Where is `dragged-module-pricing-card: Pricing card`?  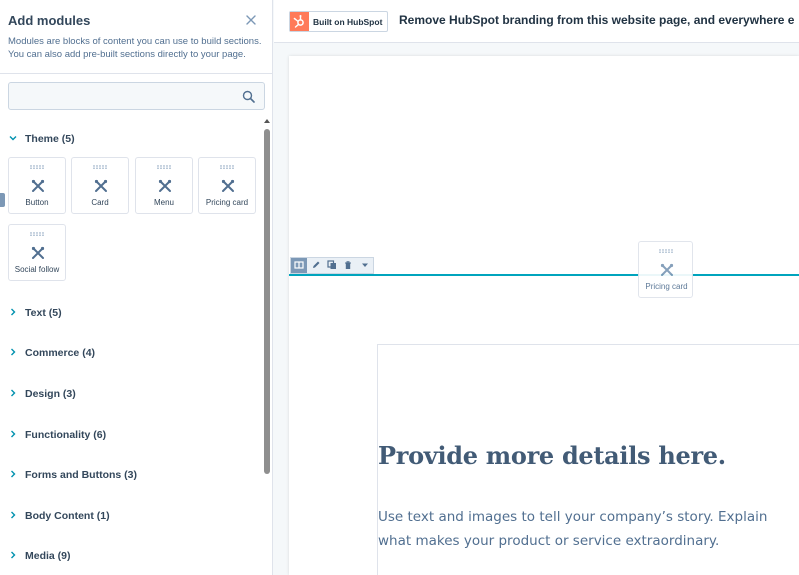 dragged-module-pricing-card: Pricing card is located at coordinates (665, 269).